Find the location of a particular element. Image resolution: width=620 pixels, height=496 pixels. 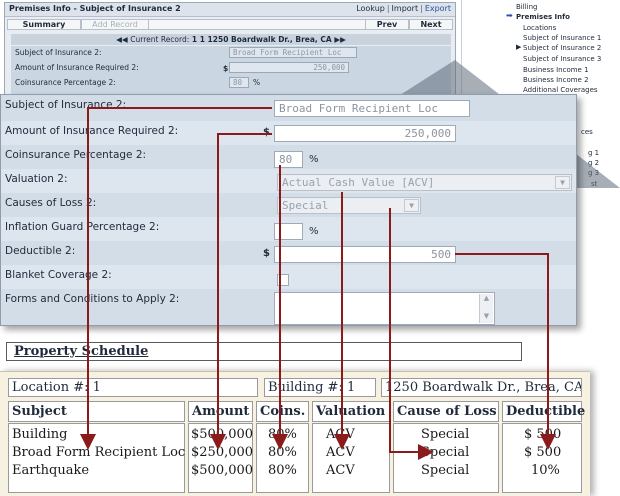

forms-textarea: ▲ ▼ is located at coordinates (384, 308).